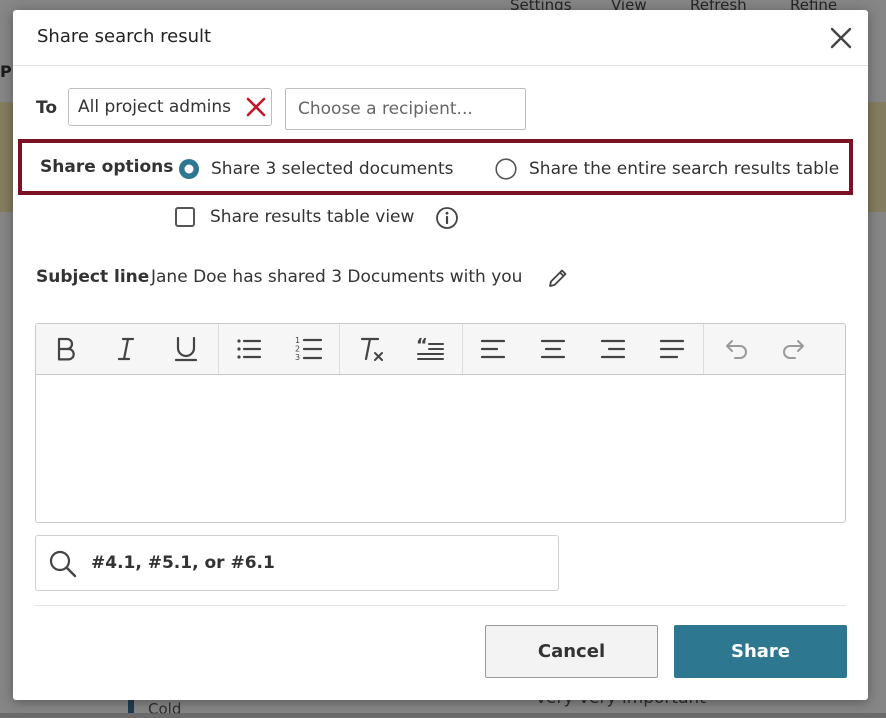  I want to click on radio-share-entire-table, so click(506, 169).